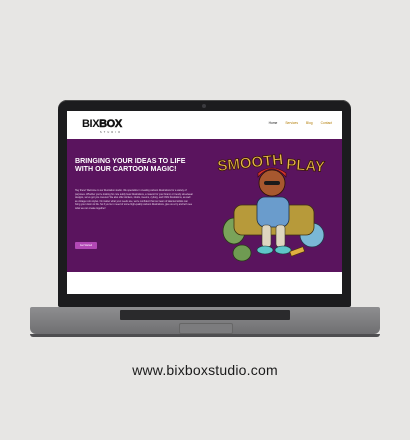  I want to click on site-logo: BIX BOX, so click(102, 124).